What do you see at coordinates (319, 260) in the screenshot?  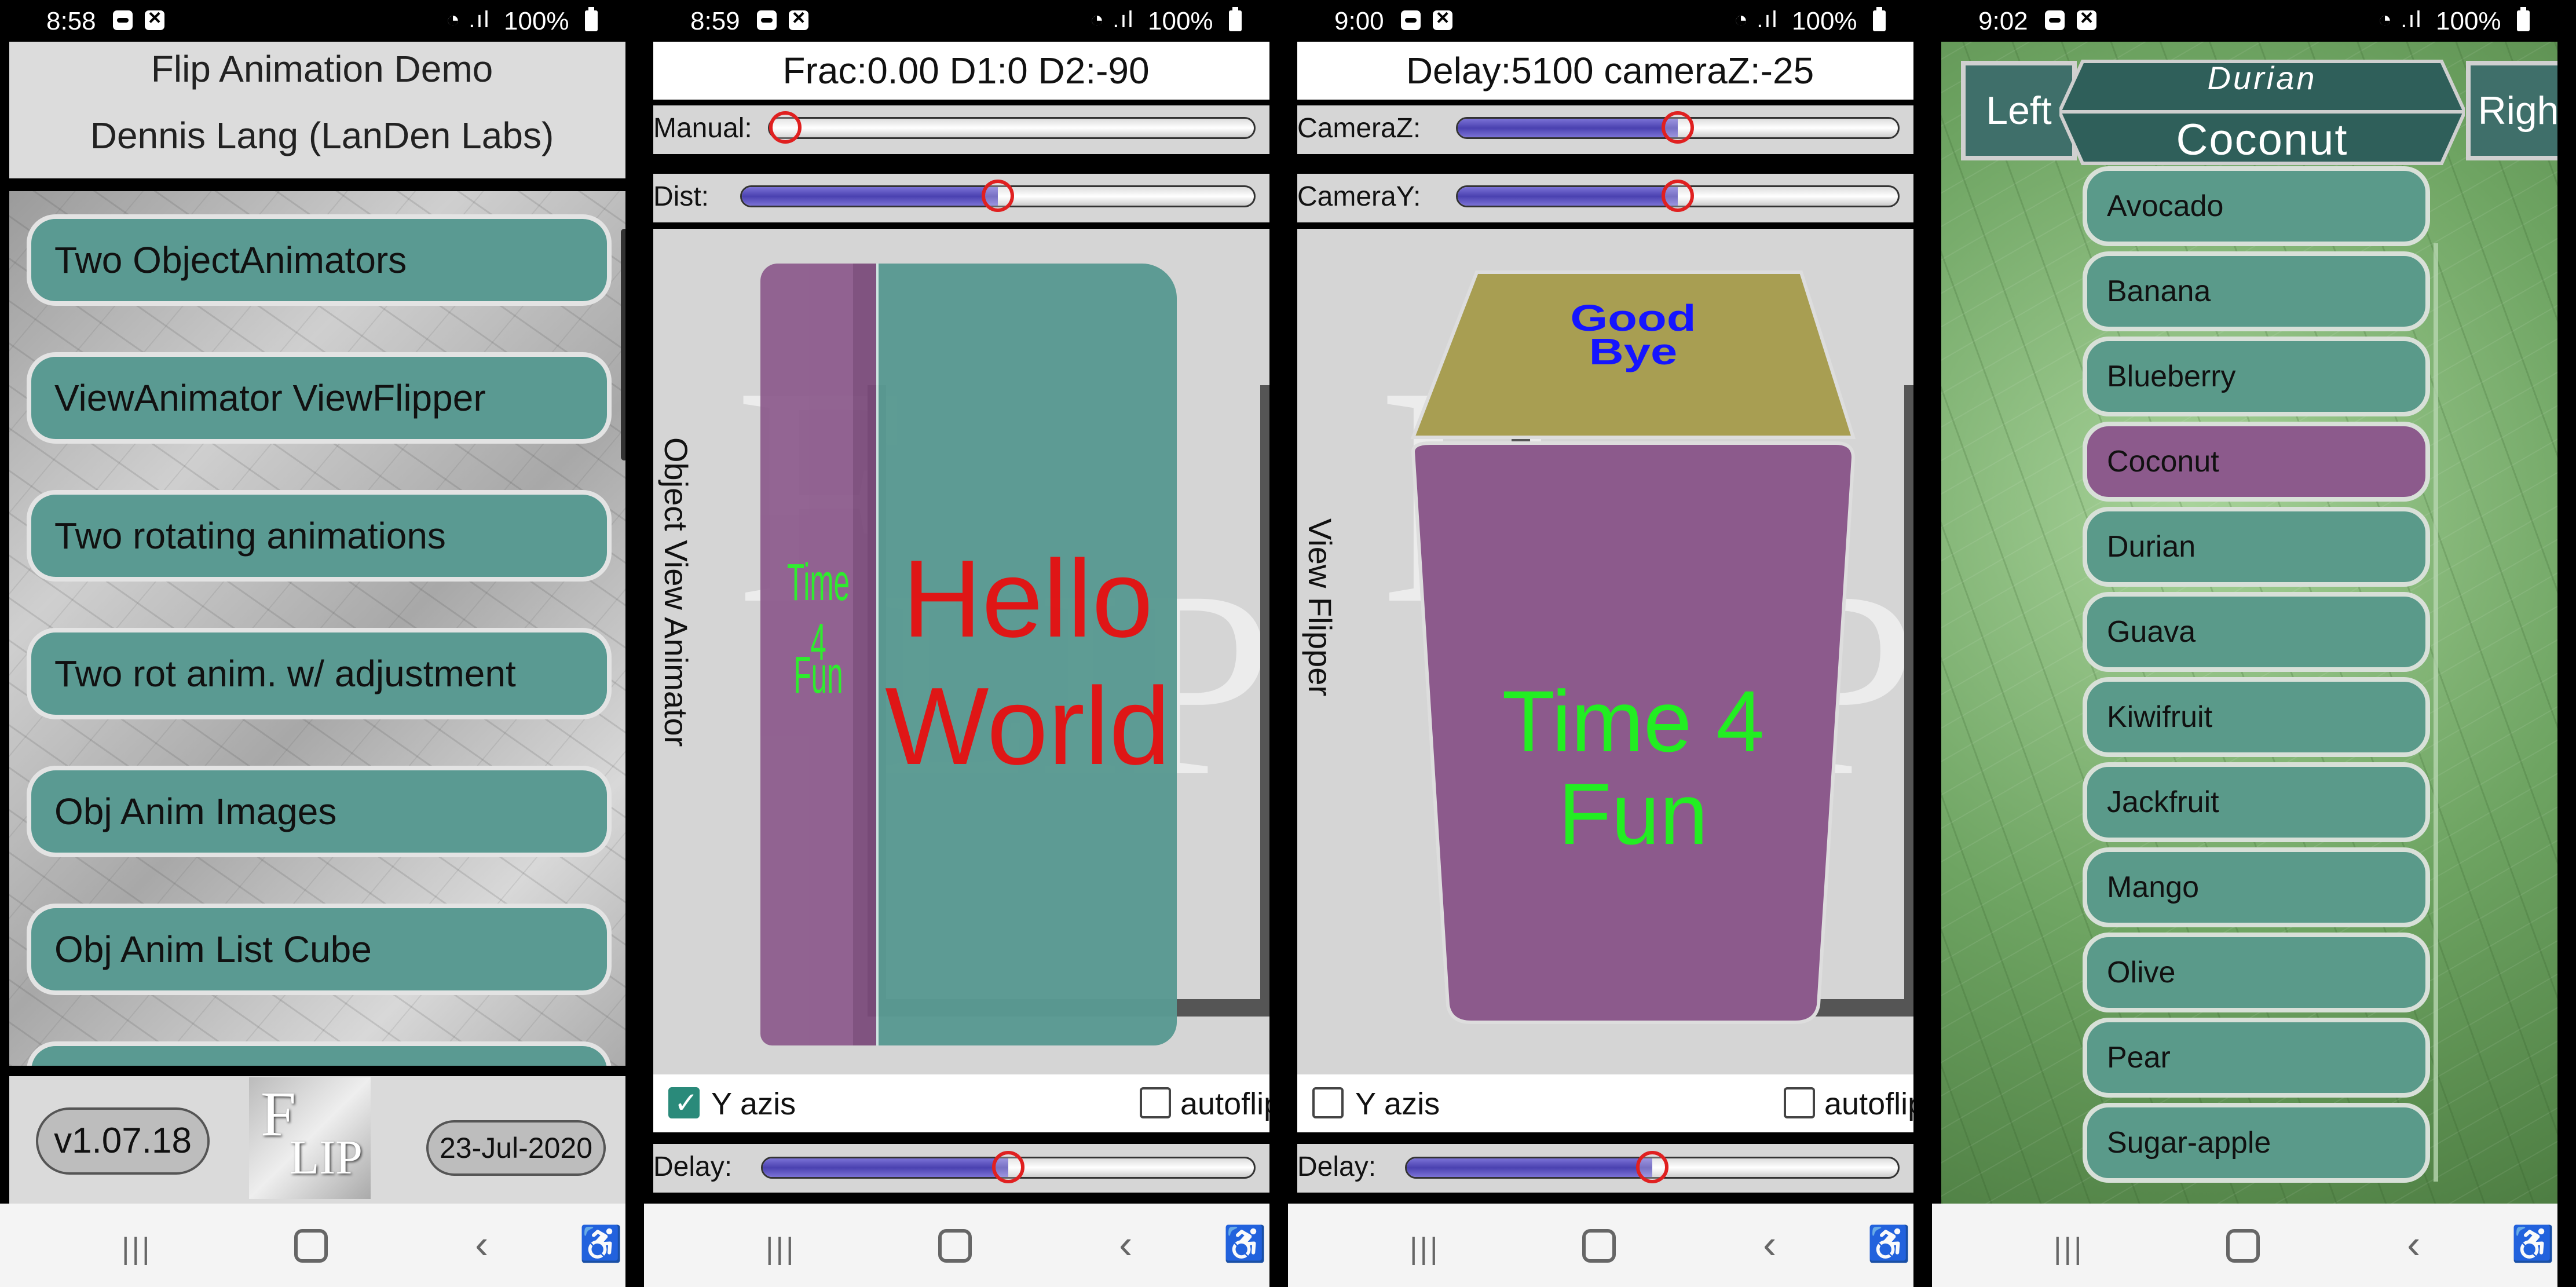 I see `menu-item-two-objectanimators: Two ObjectAnimators` at bounding box center [319, 260].